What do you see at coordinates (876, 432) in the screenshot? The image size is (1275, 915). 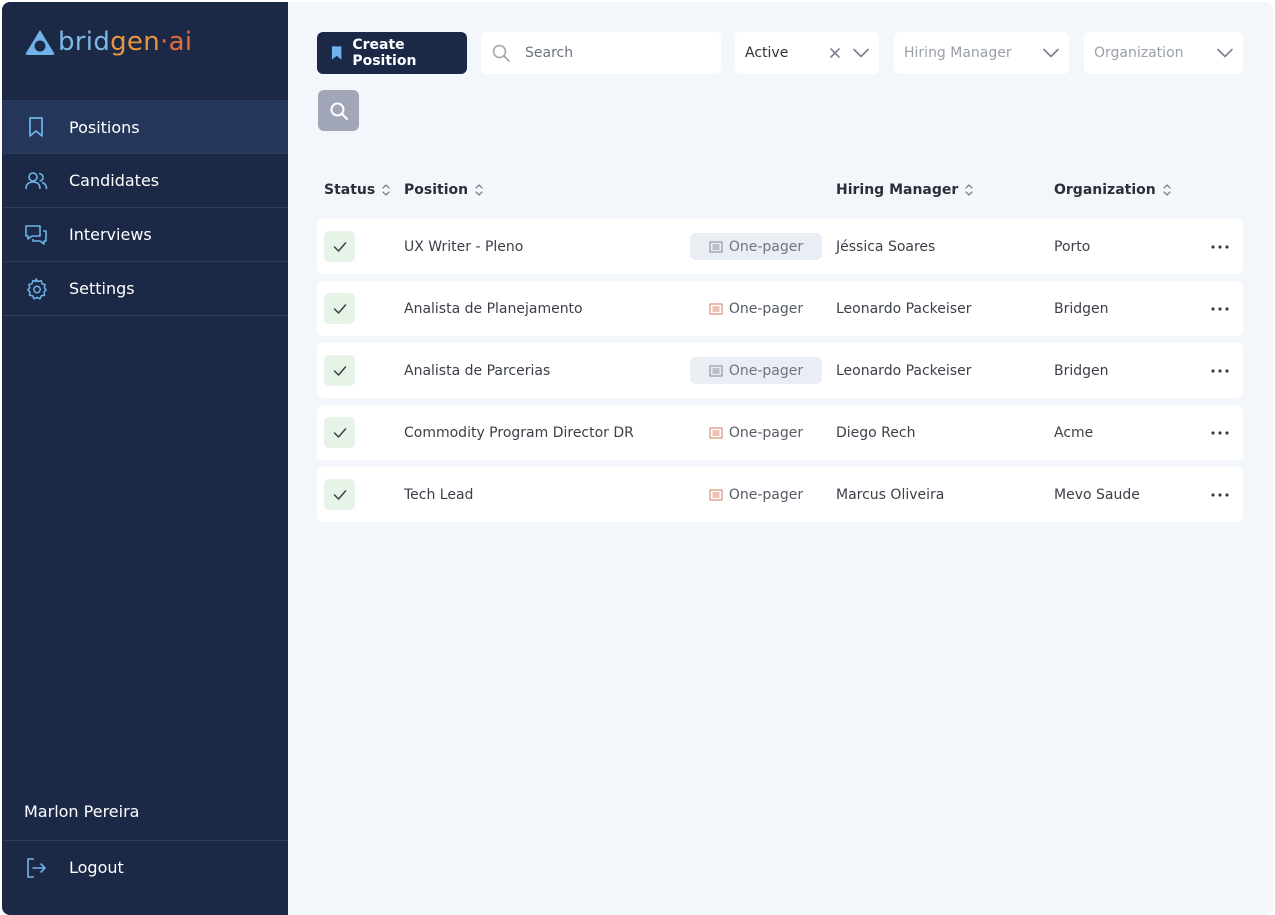 I see `hiring-manager-name: Diego Rech` at bounding box center [876, 432].